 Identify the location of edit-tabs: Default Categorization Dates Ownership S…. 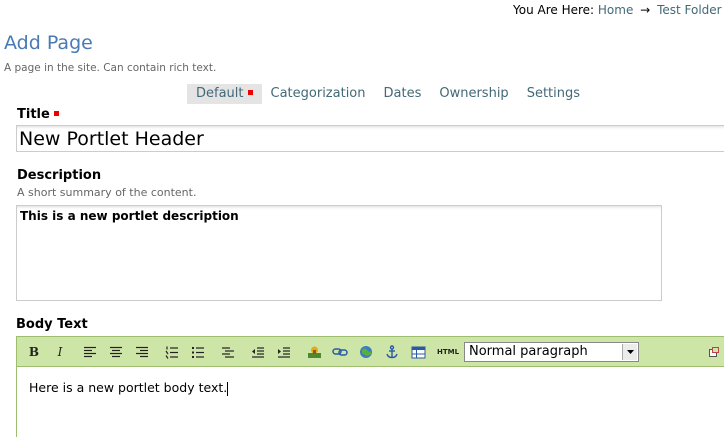
(388, 94).